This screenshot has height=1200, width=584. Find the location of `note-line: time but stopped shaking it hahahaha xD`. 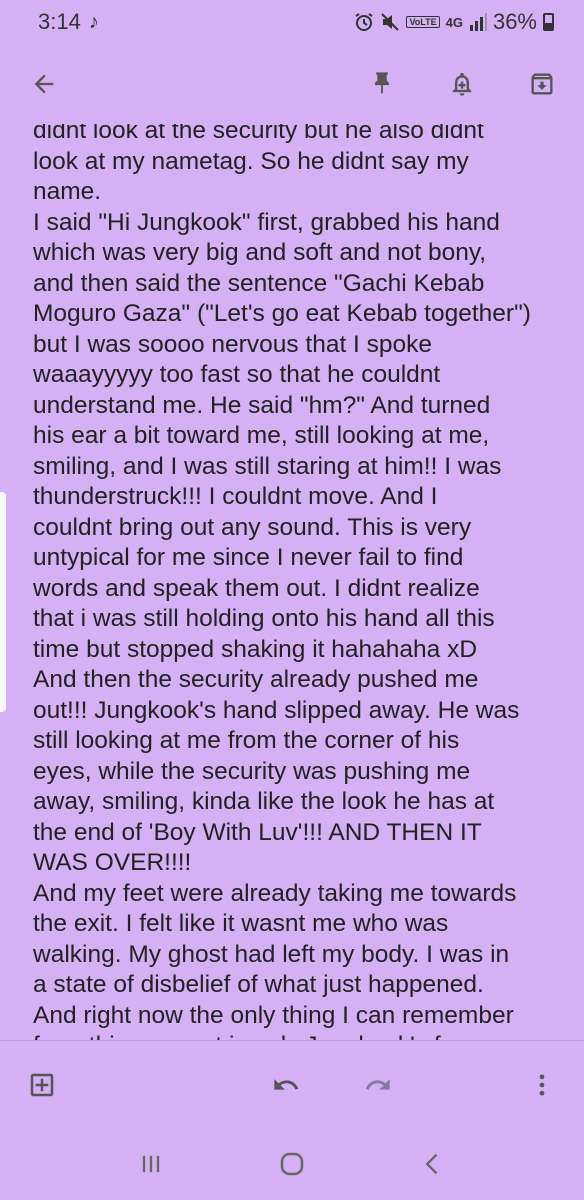

note-line: time but stopped shaking it hahahaha xD is located at coordinates (255, 649).